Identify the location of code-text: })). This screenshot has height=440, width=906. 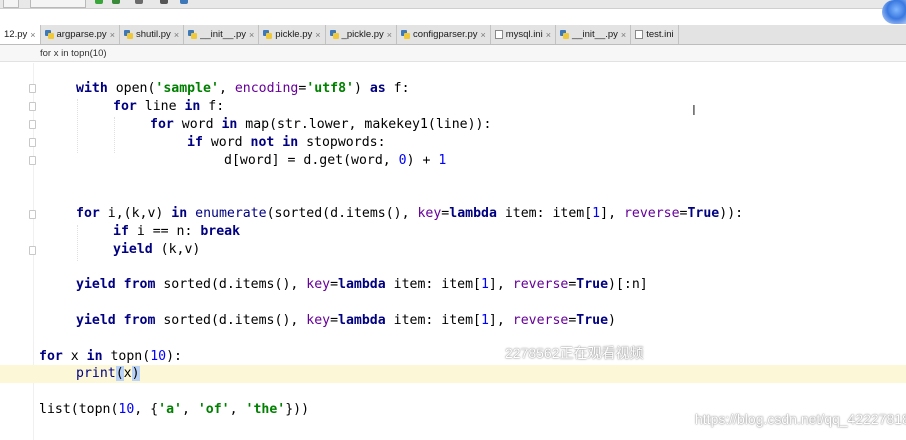
(297, 409).